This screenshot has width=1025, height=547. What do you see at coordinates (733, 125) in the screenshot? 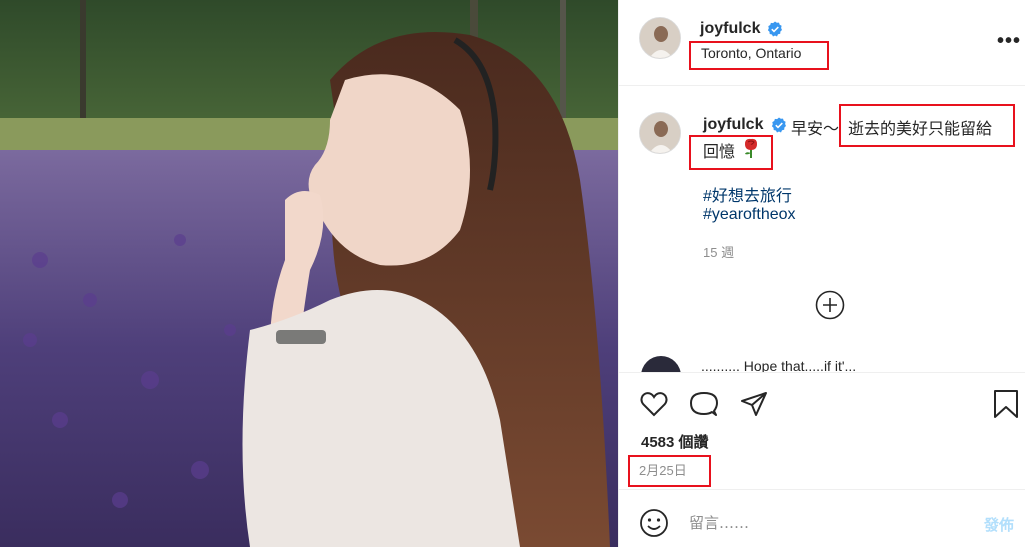
I see `caption-username: joyfulck` at bounding box center [733, 125].